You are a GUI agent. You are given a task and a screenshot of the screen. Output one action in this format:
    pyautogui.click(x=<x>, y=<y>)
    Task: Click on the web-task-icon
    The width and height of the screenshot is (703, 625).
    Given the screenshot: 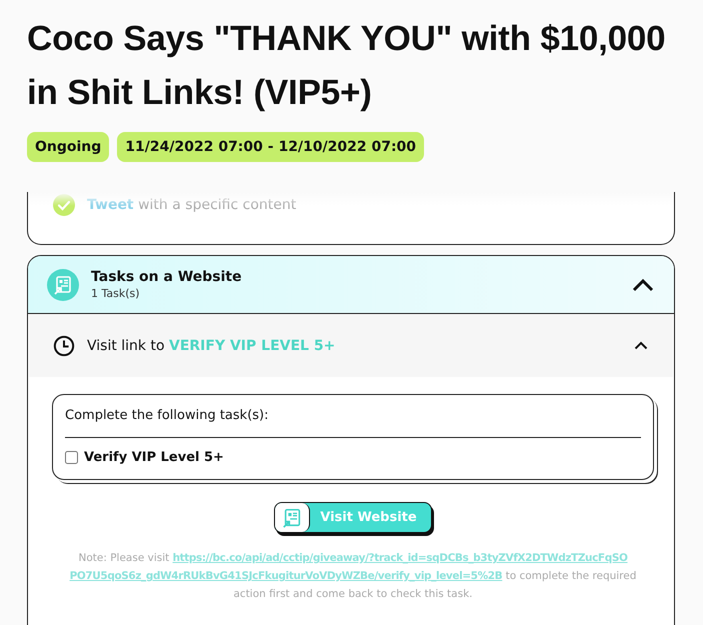 What is the action you would take?
    pyautogui.click(x=63, y=284)
    